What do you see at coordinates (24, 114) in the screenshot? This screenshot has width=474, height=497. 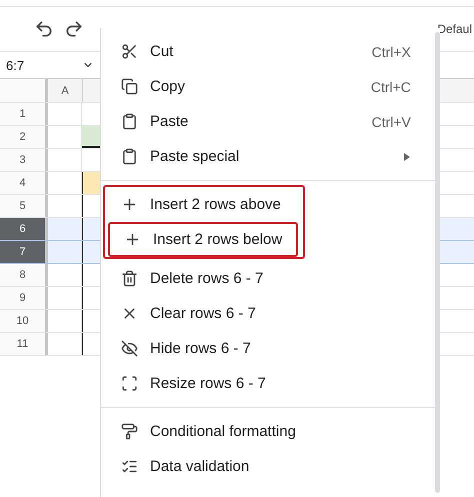 I see `row-header: 1` at bounding box center [24, 114].